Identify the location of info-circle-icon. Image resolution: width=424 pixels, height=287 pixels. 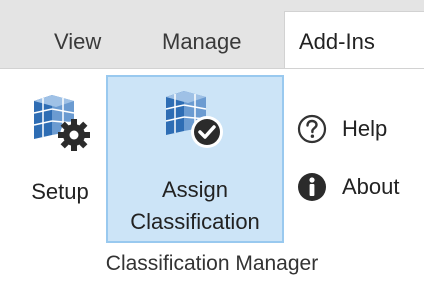
(312, 187).